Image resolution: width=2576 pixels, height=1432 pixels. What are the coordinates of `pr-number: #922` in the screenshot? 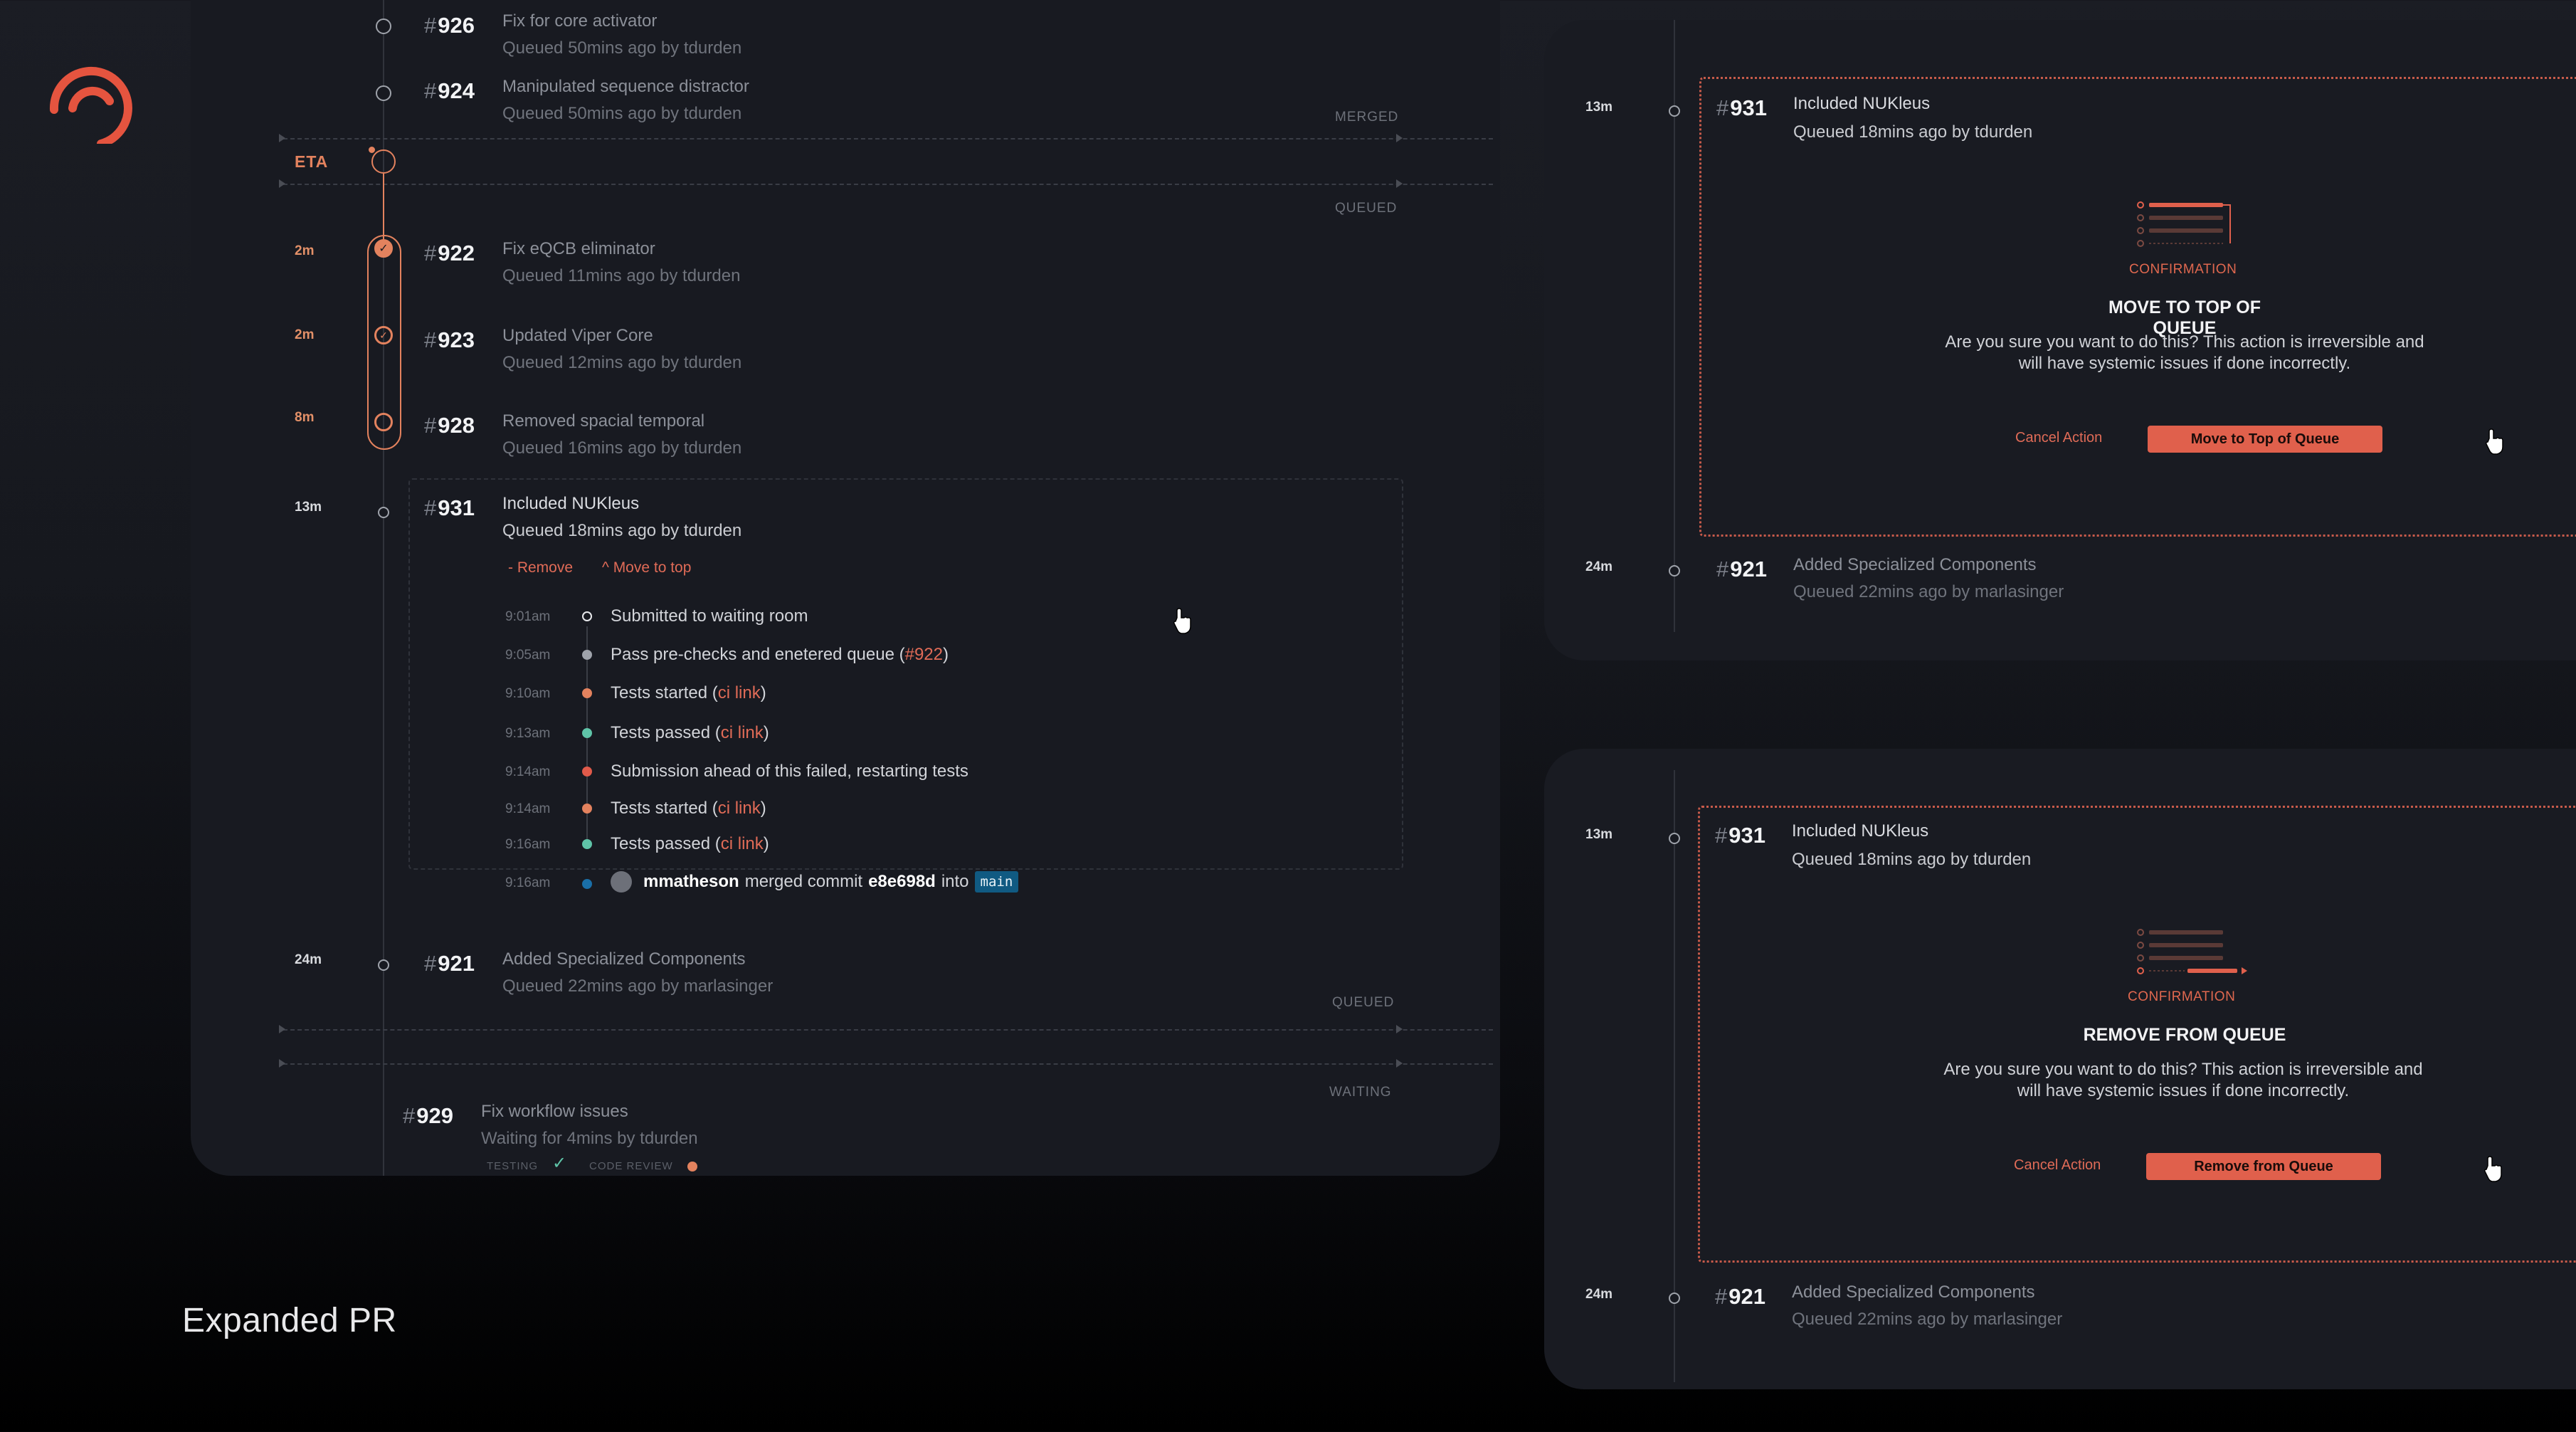 It's located at (449, 253).